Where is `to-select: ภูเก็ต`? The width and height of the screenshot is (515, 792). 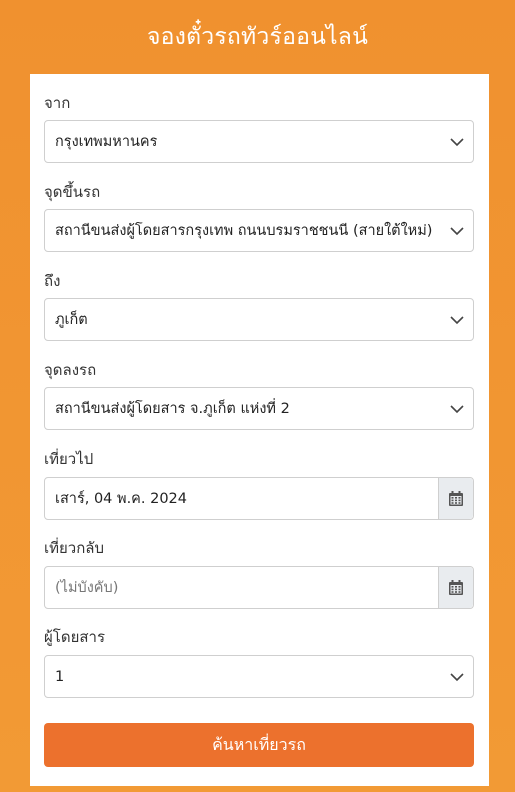 to-select: ภูเก็ต is located at coordinates (259, 319).